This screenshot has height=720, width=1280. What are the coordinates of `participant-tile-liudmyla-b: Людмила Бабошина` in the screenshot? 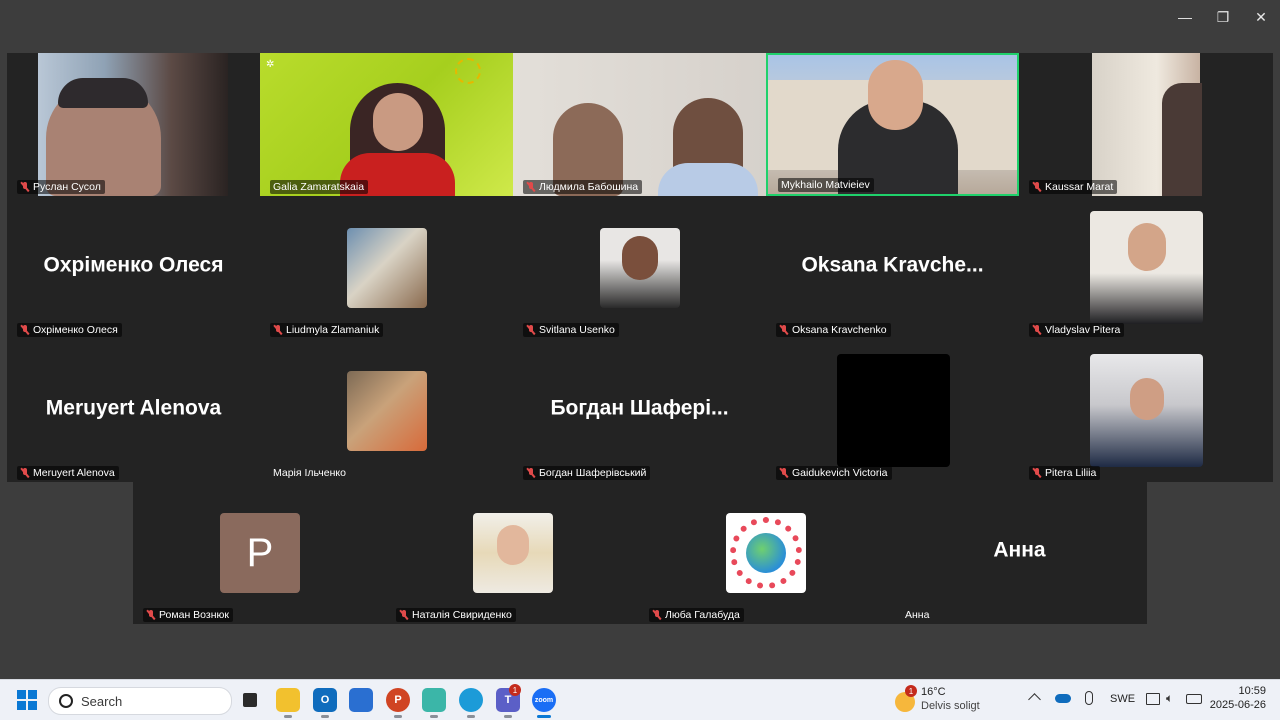 It's located at (639, 124).